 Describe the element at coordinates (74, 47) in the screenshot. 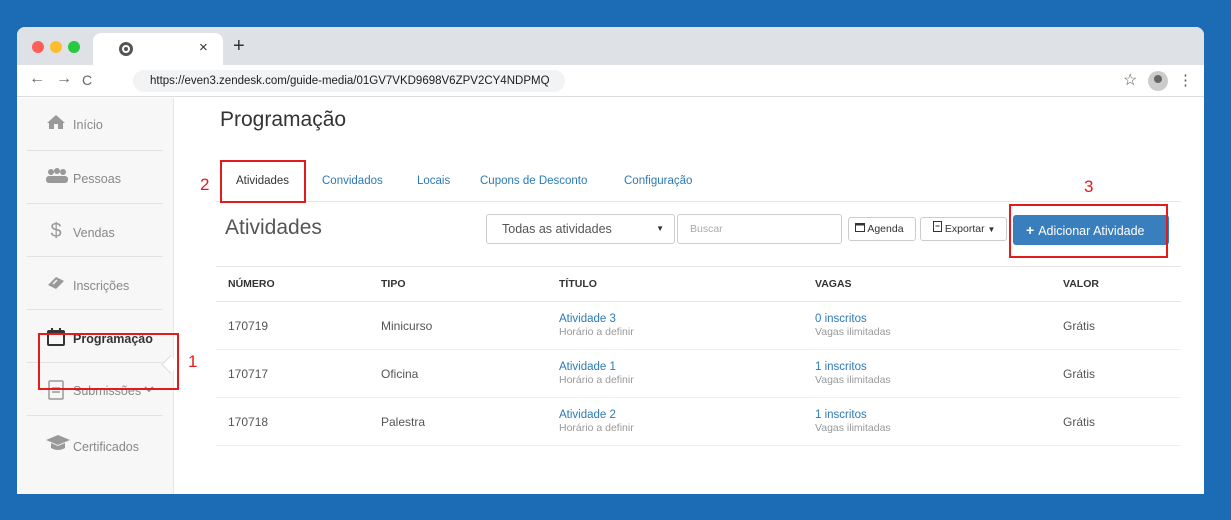

I see `maximize-window-dot` at that location.